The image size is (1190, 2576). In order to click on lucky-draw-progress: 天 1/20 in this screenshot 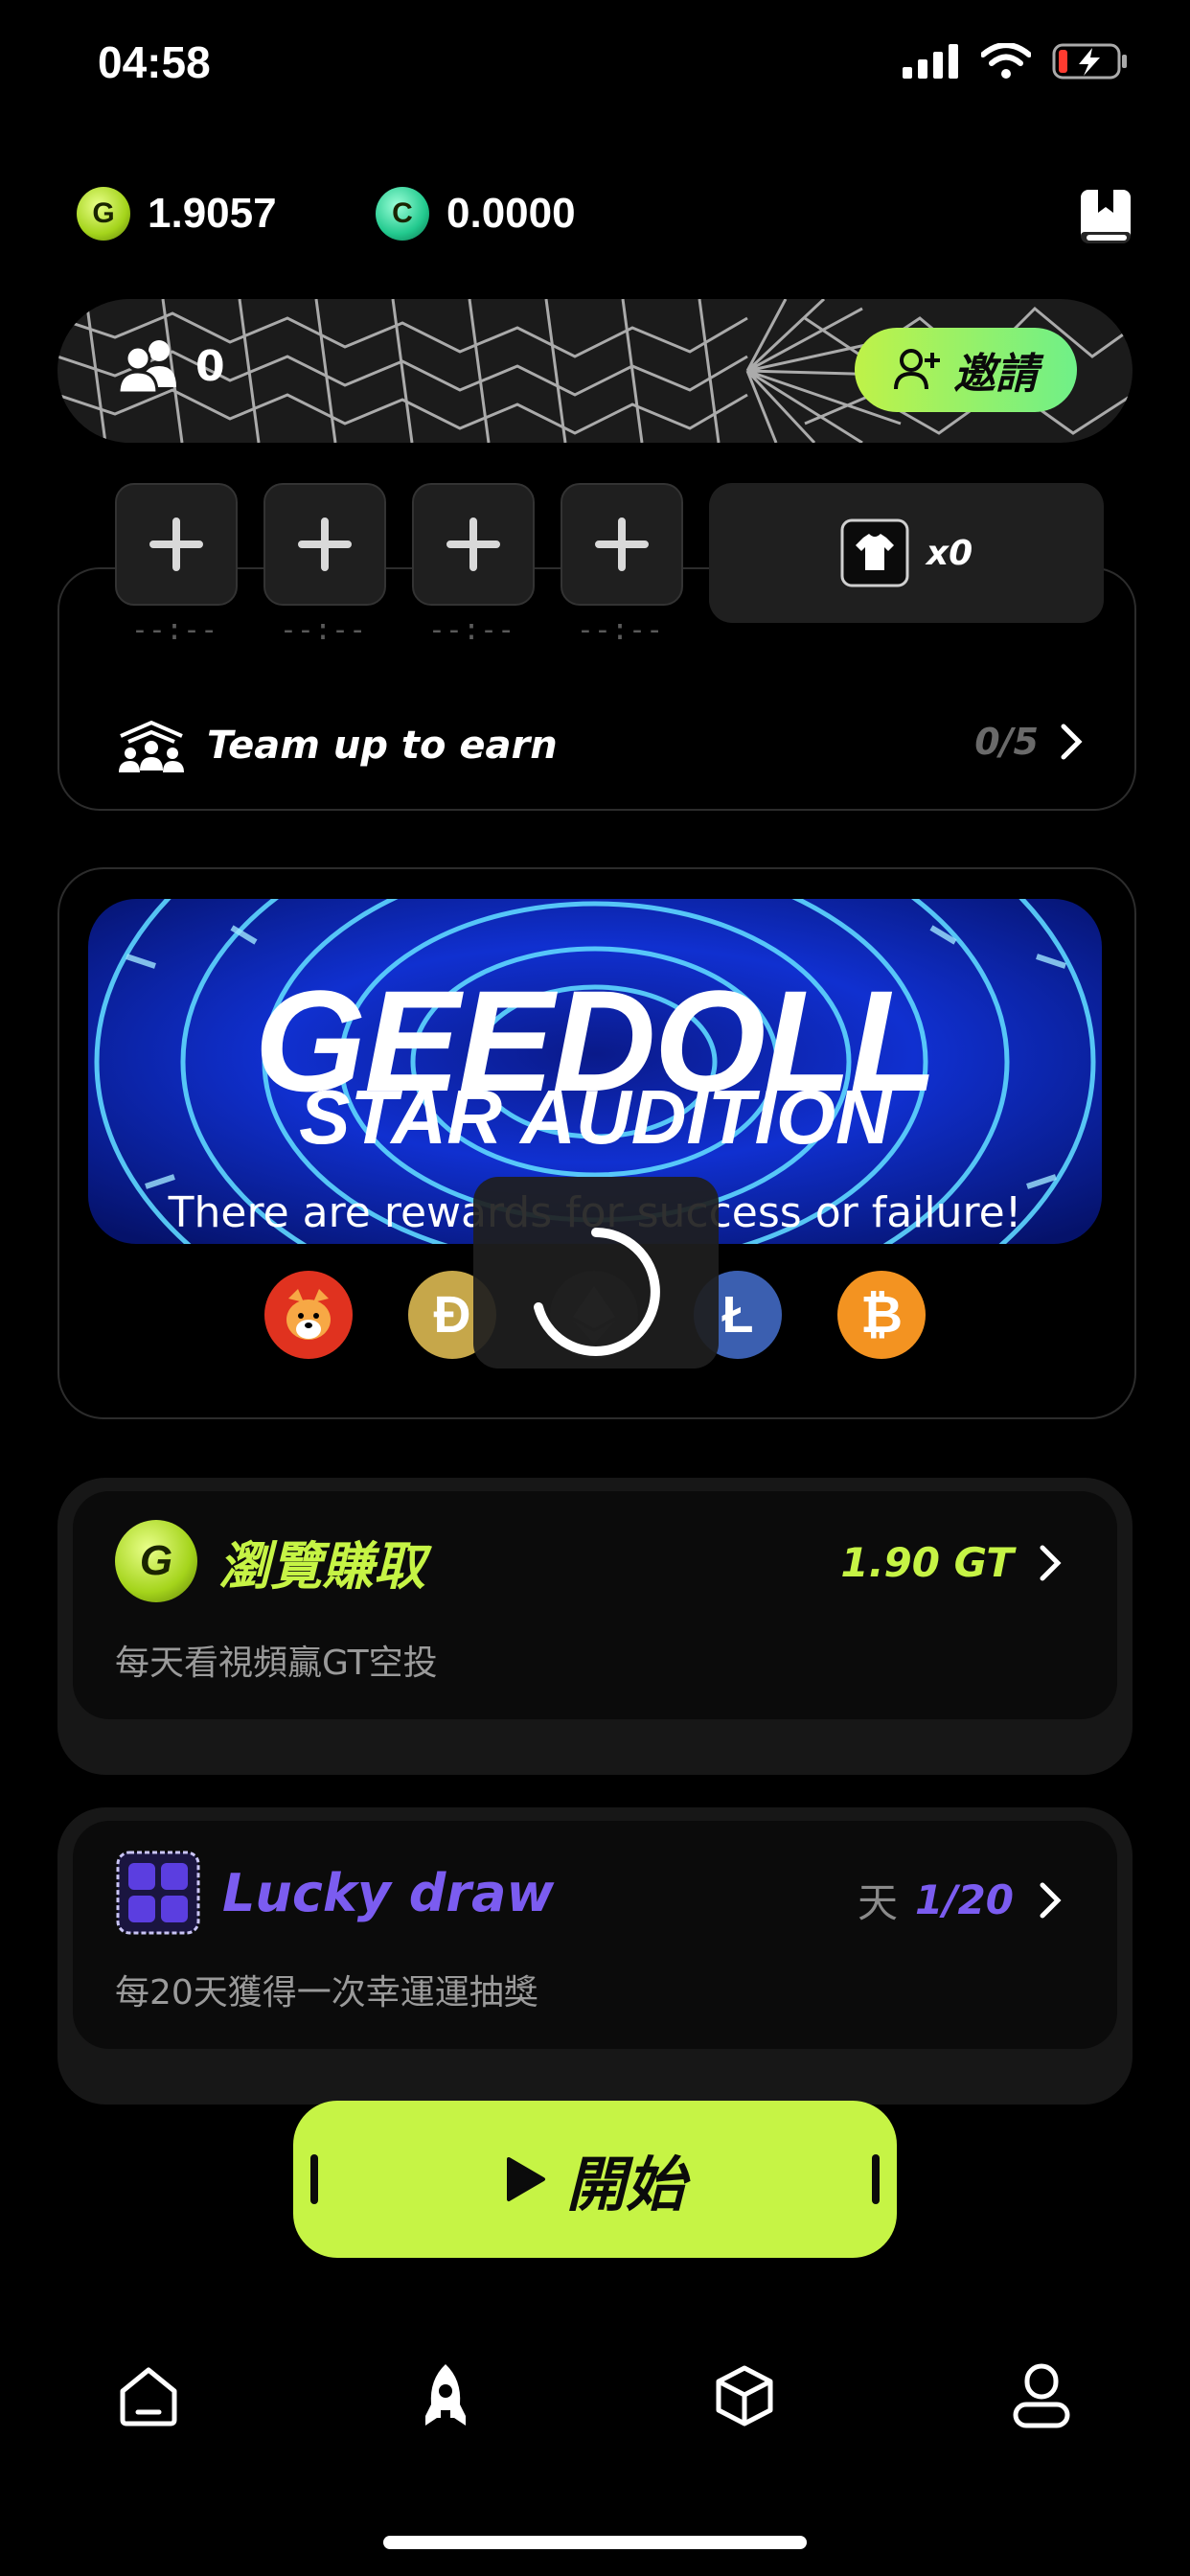, I will do `click(960, 1900)`.